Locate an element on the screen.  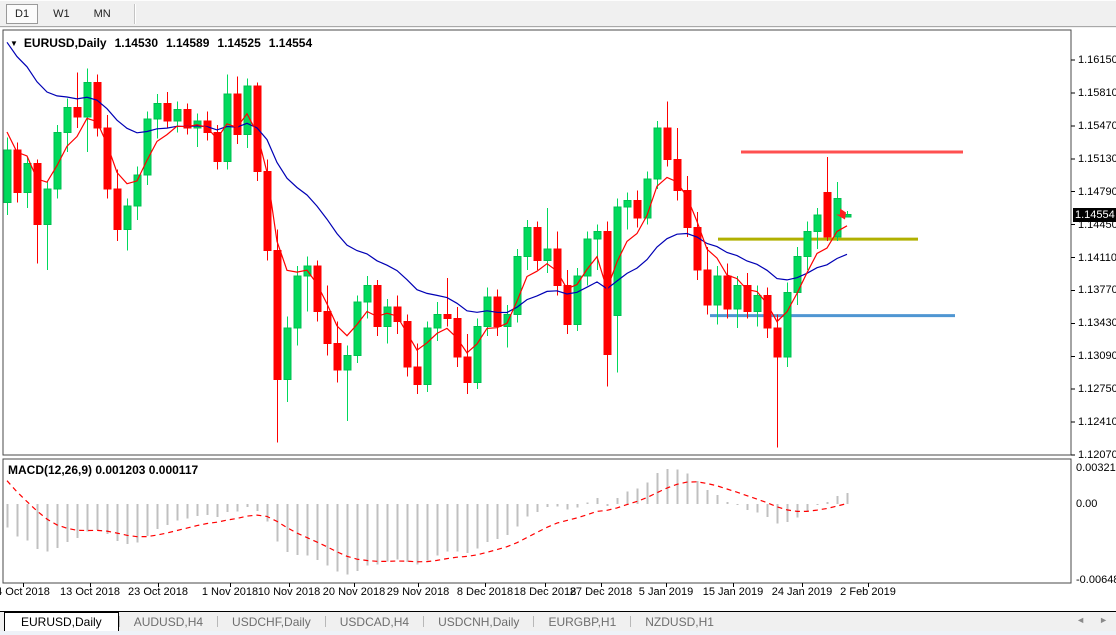
date-axis-label: 20 Nov 2018 is located at coordinates (354, 592).